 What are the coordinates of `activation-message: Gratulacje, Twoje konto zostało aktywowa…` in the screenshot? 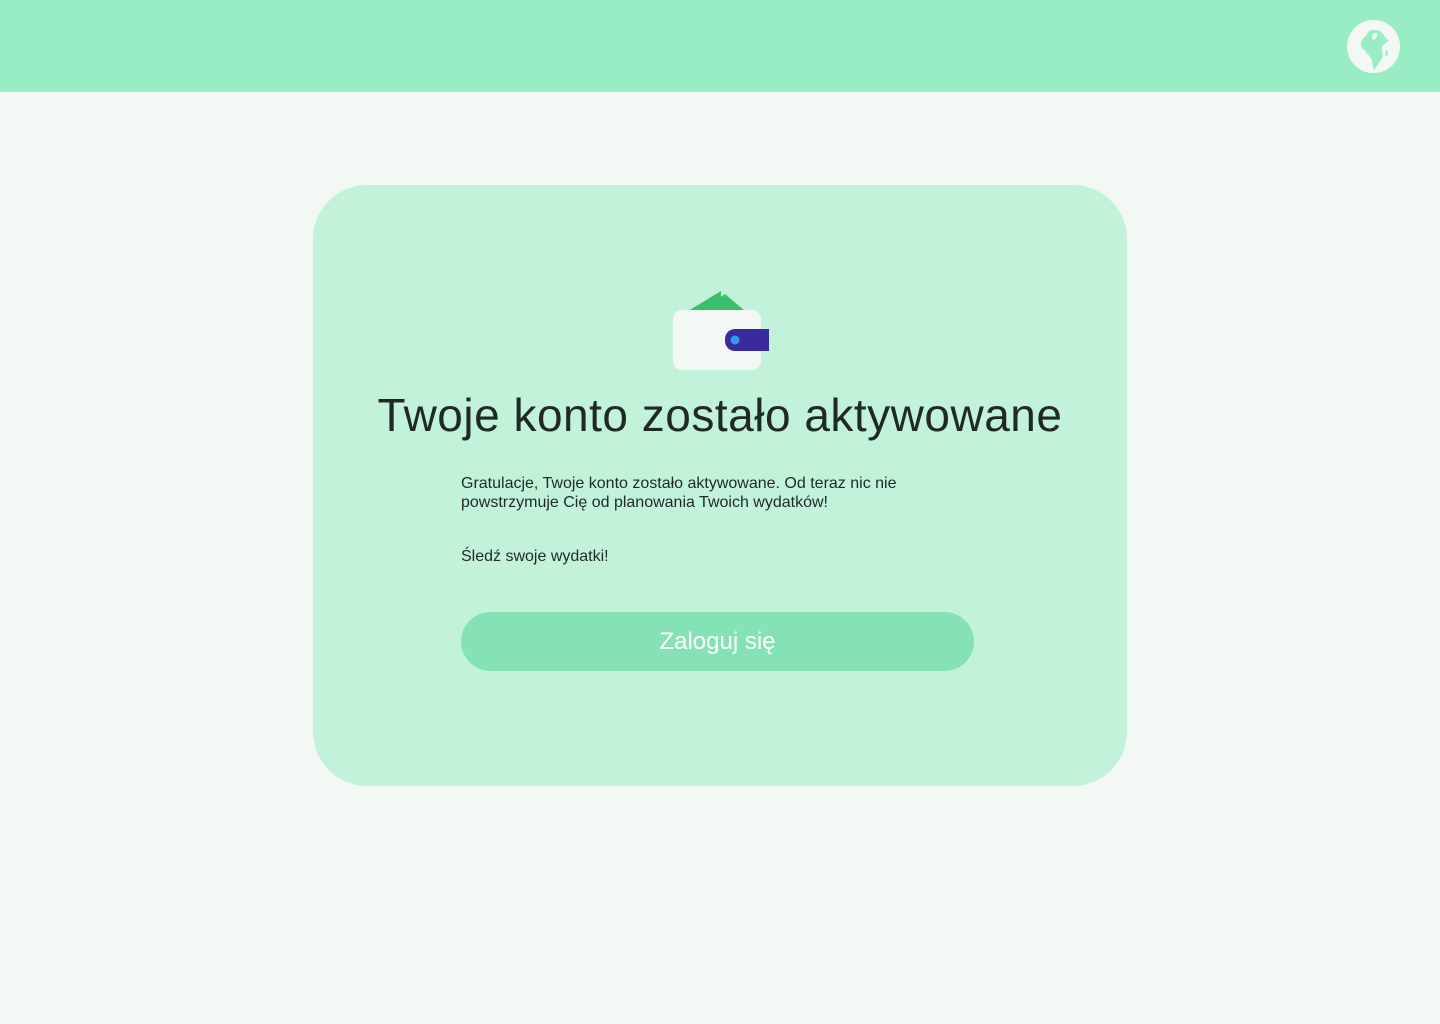 It's located at (679, 493).